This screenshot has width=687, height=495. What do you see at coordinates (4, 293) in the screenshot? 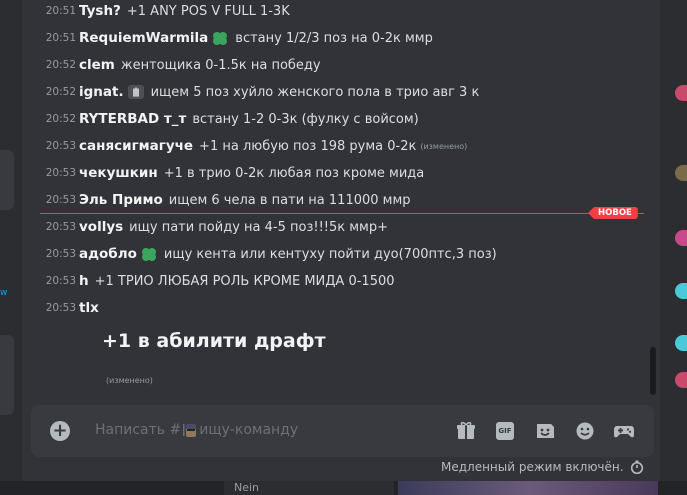
I see `sidebar-peek-text: w` at bounding box center [4, 293].